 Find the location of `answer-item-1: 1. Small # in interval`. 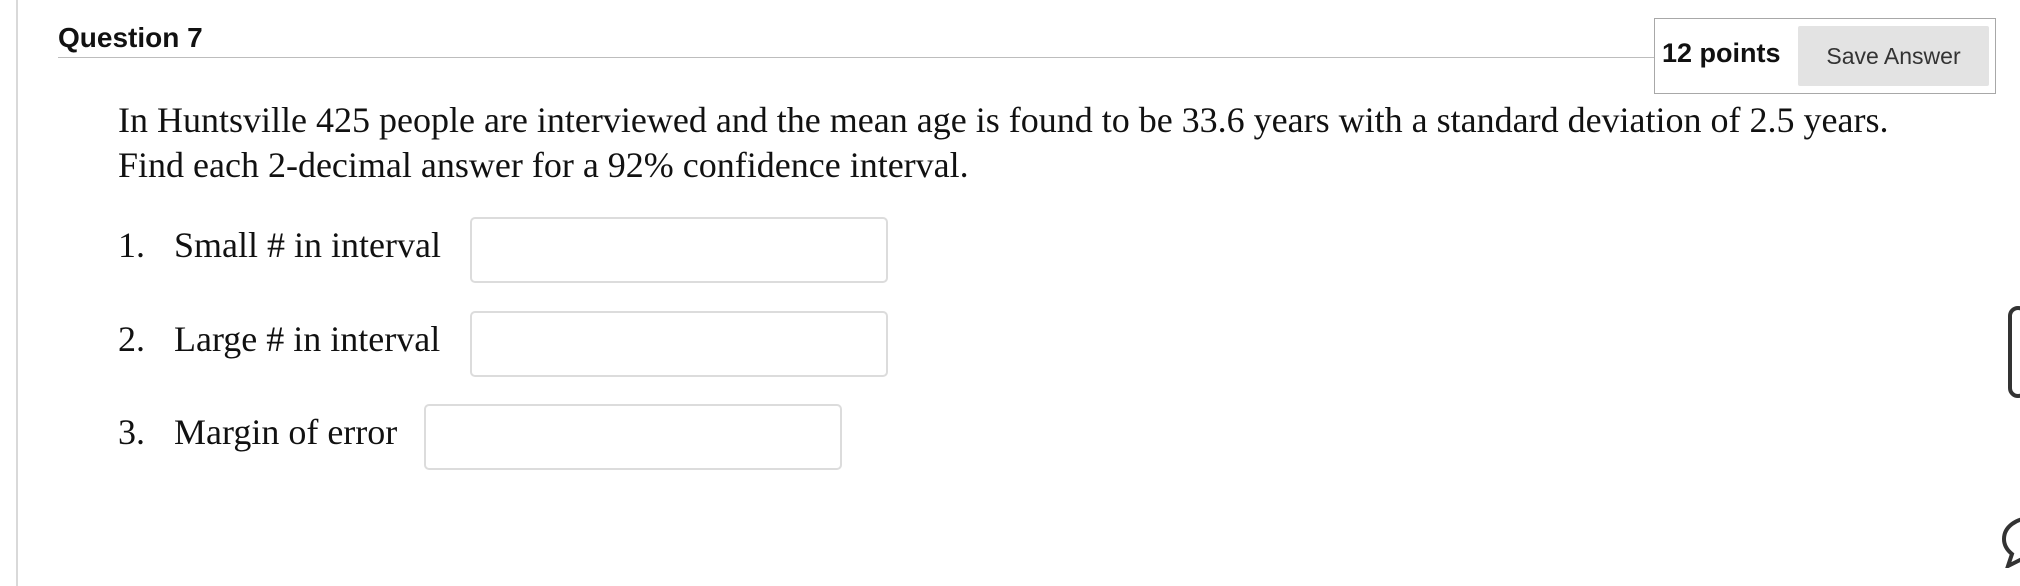

answer-item-1: 1. Small # in interval is located at coordinates (279, 245).